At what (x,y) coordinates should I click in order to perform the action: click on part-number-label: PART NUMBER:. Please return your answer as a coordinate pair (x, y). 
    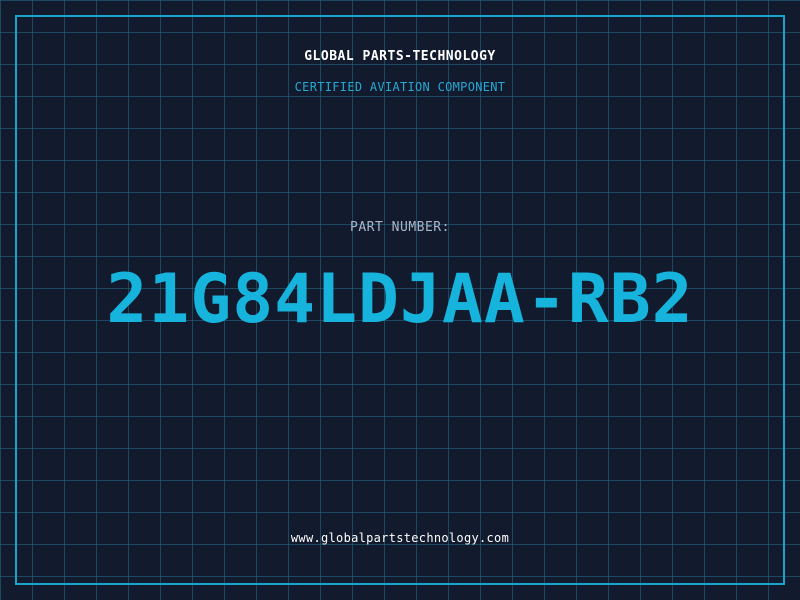
    Looking at the image, I should click on (400, 227).